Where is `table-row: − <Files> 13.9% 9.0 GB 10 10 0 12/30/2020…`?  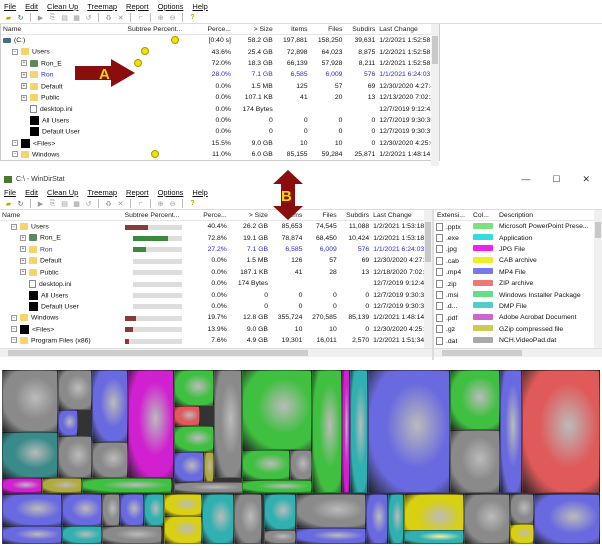 table-row: − <Files> 13.9% 9.0 GB 10 10 0 12/30/2020… is located at coordinates (216, 329).